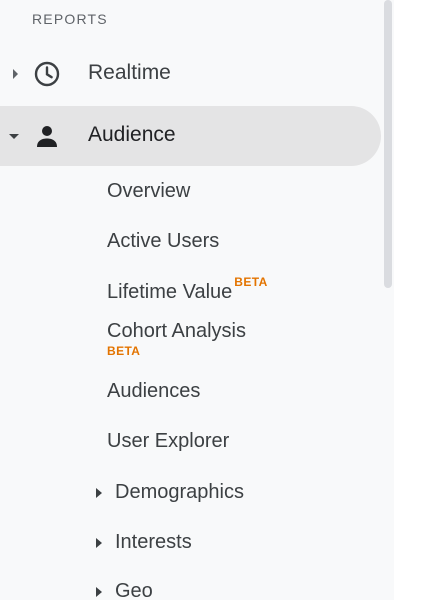 Image resolution: width=445 pixels, height=600 pixels. Describe the element at coordinates (70, 19) in the screenshot. I see `reports-section-label: REPORTS` at that location.